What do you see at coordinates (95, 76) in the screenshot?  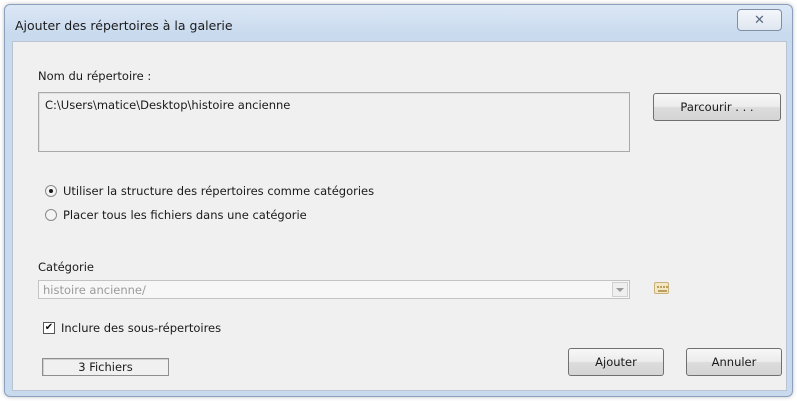 I see `directory-label: Nom du répertoire :` at bounding box center [95, 76].